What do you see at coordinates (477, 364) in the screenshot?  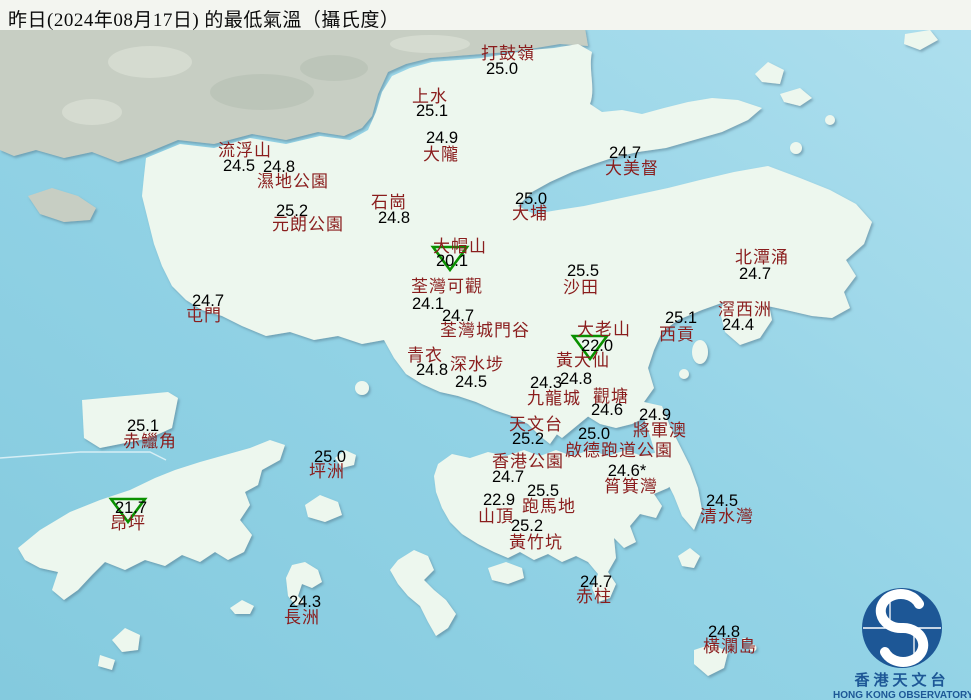 I see `station-name: 深水埗` at bounding box center [477, 364].